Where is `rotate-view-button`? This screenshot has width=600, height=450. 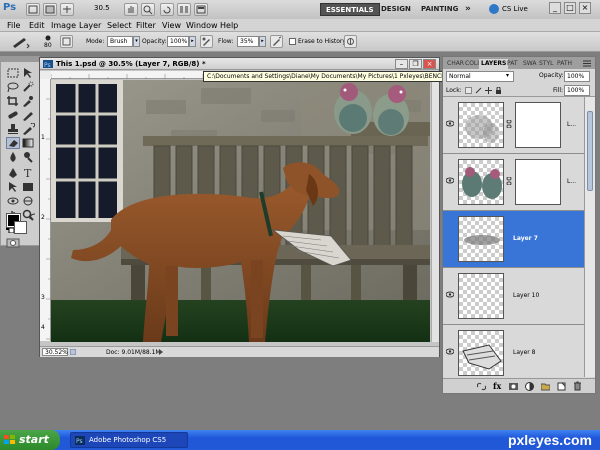
rotate-view-button is located at coordinates (167, 9).